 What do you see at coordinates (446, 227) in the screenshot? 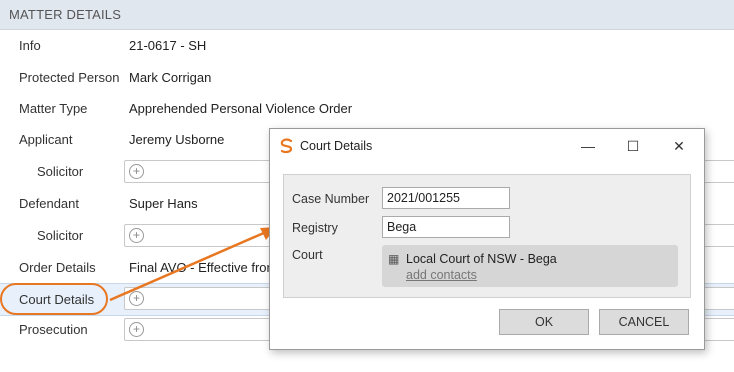
I see `registry-input` at bounding box center [446, 227].